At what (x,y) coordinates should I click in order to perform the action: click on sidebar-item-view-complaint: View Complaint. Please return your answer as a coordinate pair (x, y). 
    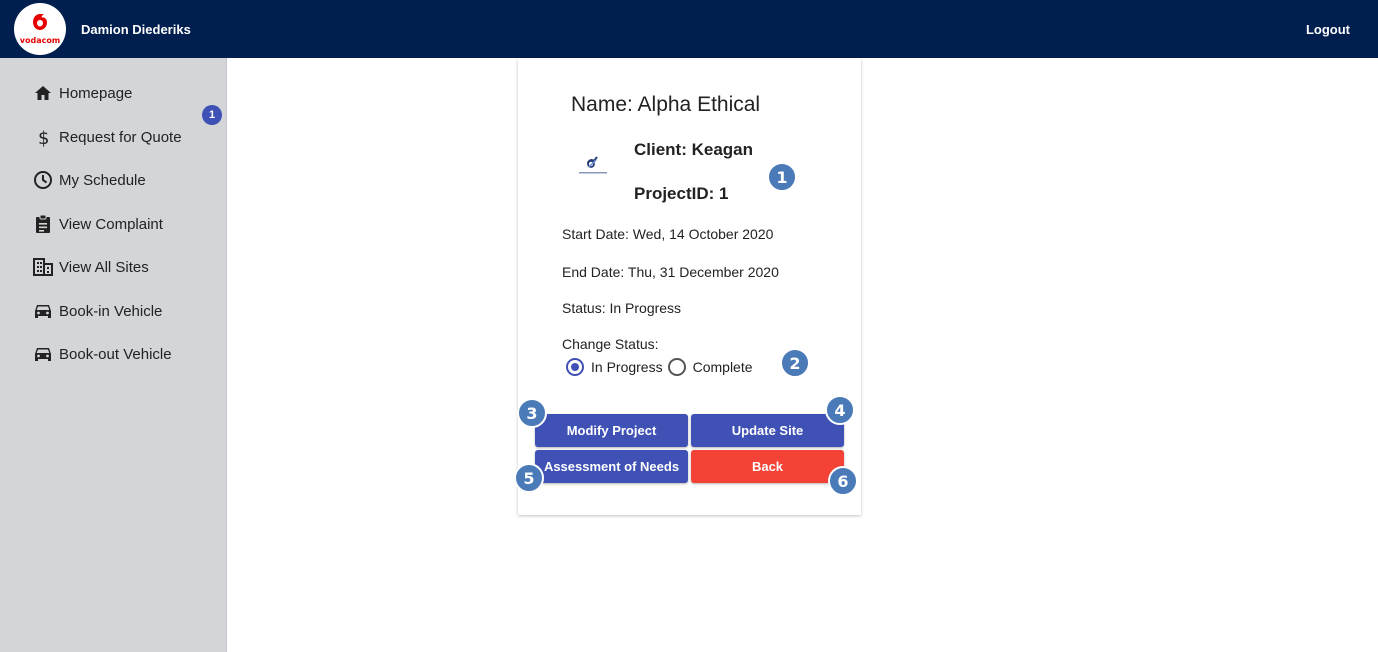
    Looking at the image, I should click on (98, 224).